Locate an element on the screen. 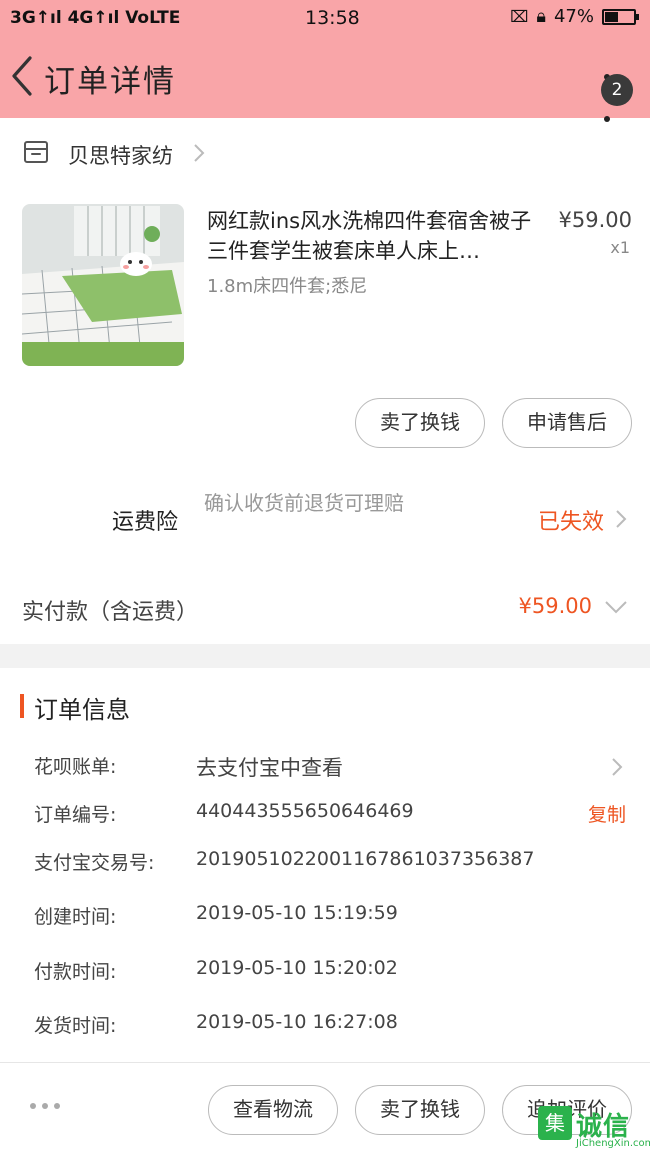 The height and width of the screenshot is (1155, 650). back-arrow-icon is located at coordinates (21, 76).